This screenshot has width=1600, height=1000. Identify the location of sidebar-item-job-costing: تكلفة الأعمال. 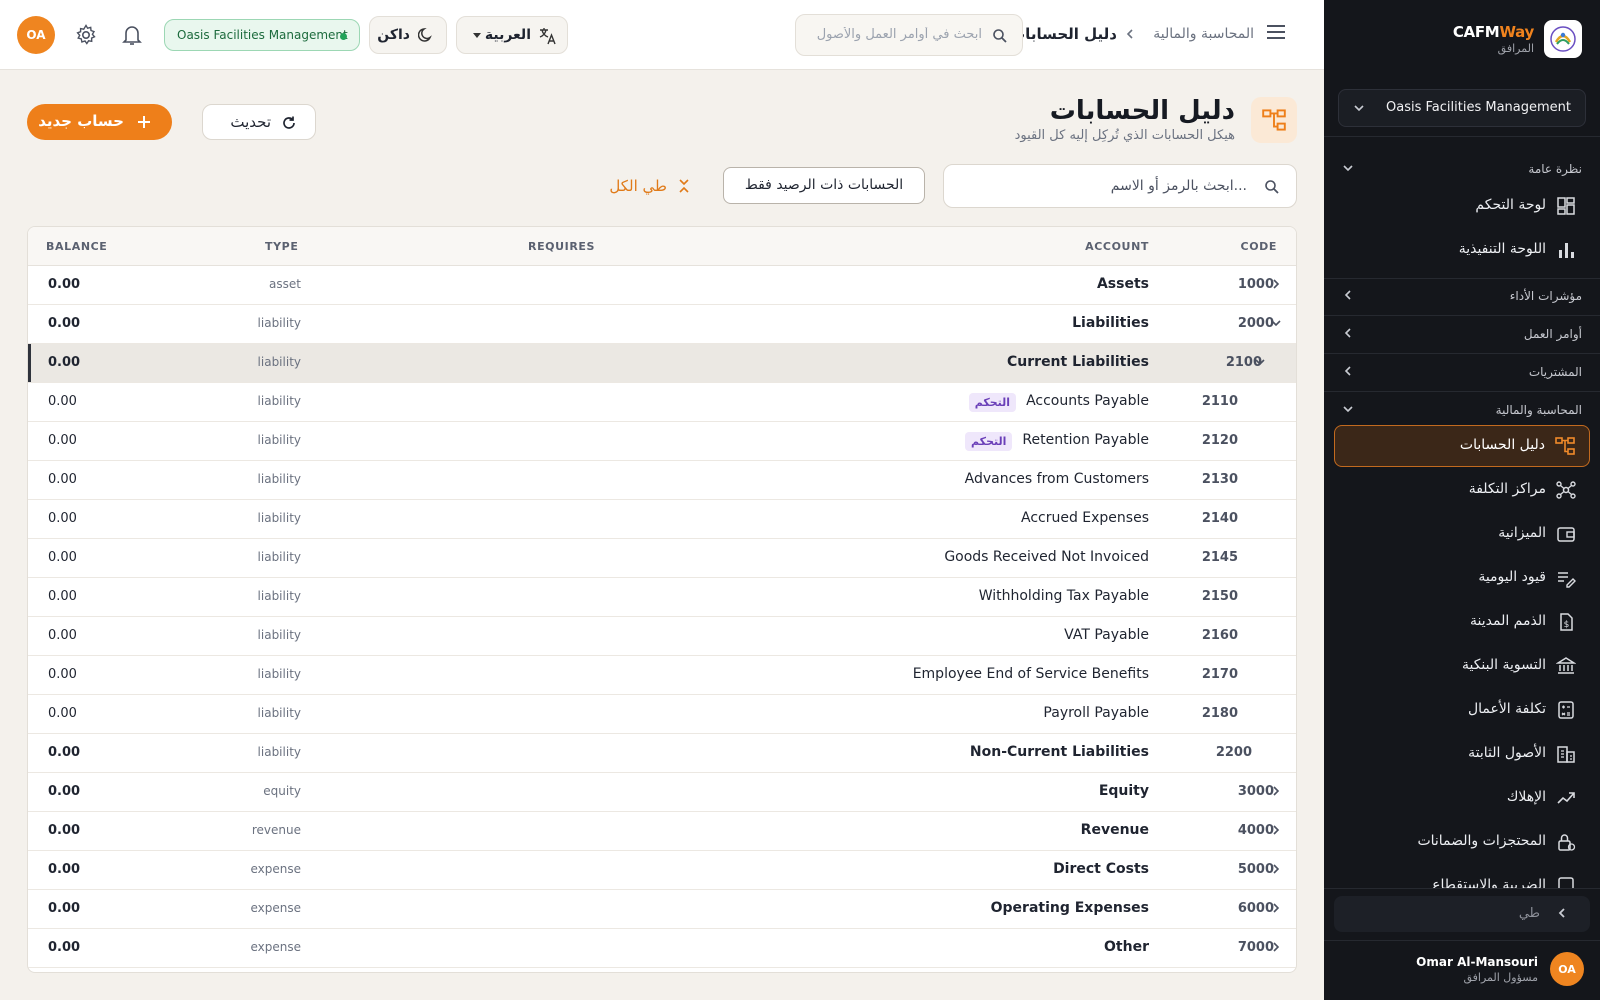
(1462, 710).